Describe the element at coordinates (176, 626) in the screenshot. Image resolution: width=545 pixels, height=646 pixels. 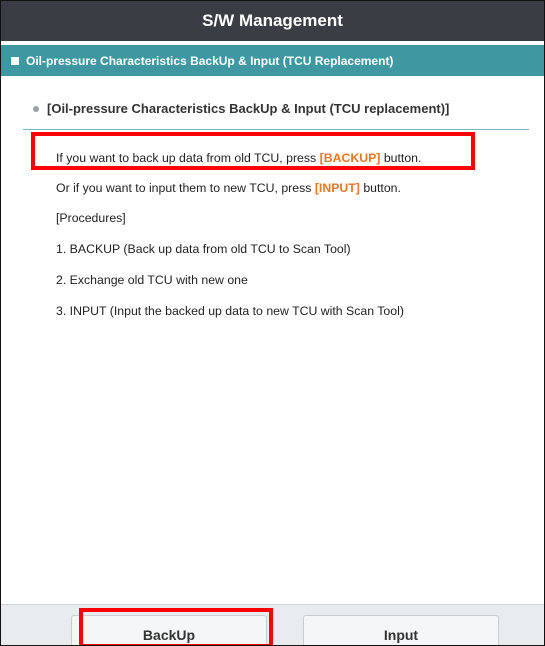
I see `callout-box-backup-button` at that location.